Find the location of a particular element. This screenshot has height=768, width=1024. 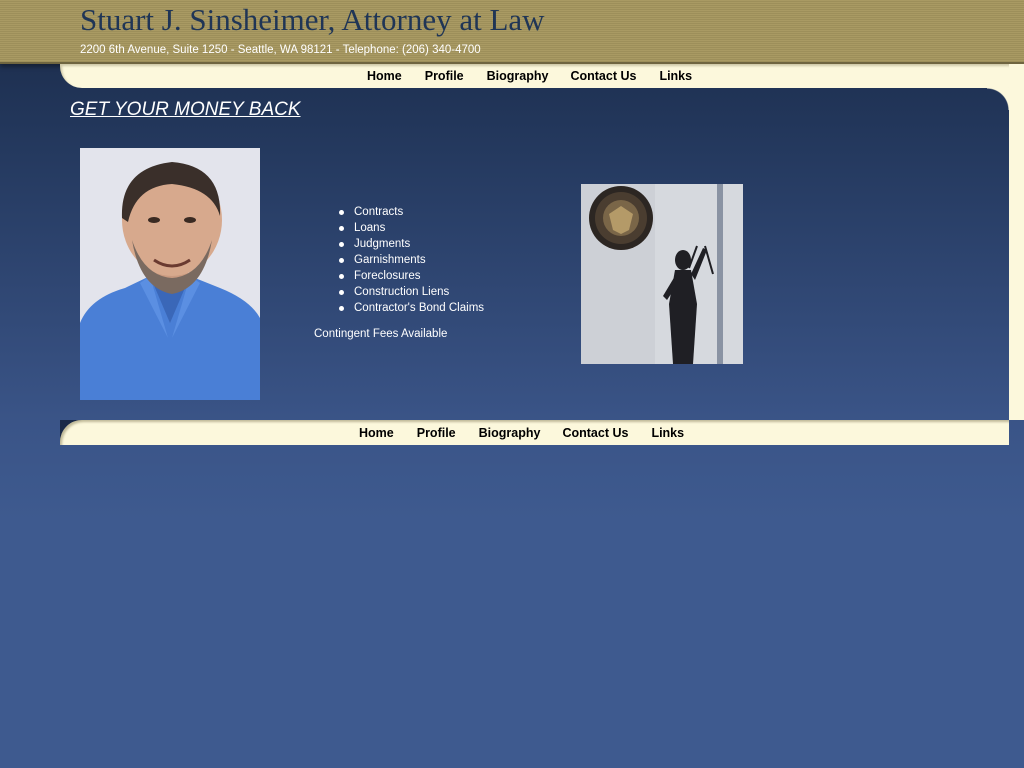

list-item: Contracts is located at coordinates (411, 212).